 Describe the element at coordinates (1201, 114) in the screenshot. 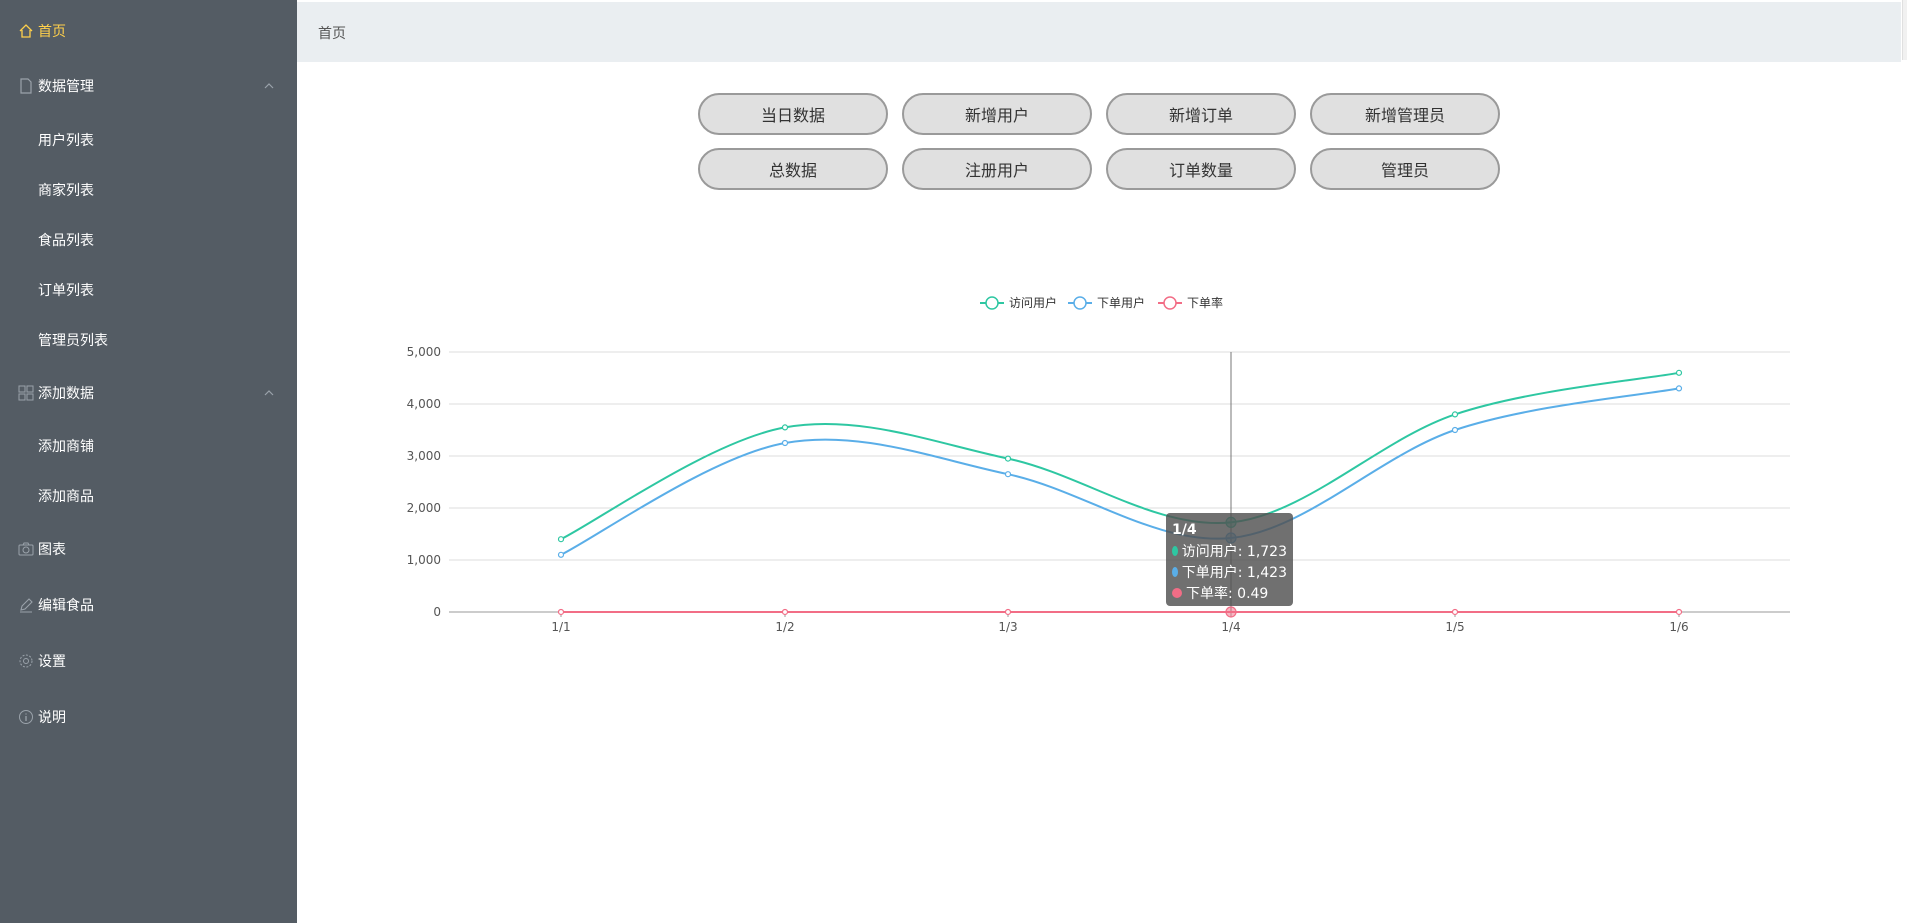

I see `new-orders-button: 新增订单` at that location.